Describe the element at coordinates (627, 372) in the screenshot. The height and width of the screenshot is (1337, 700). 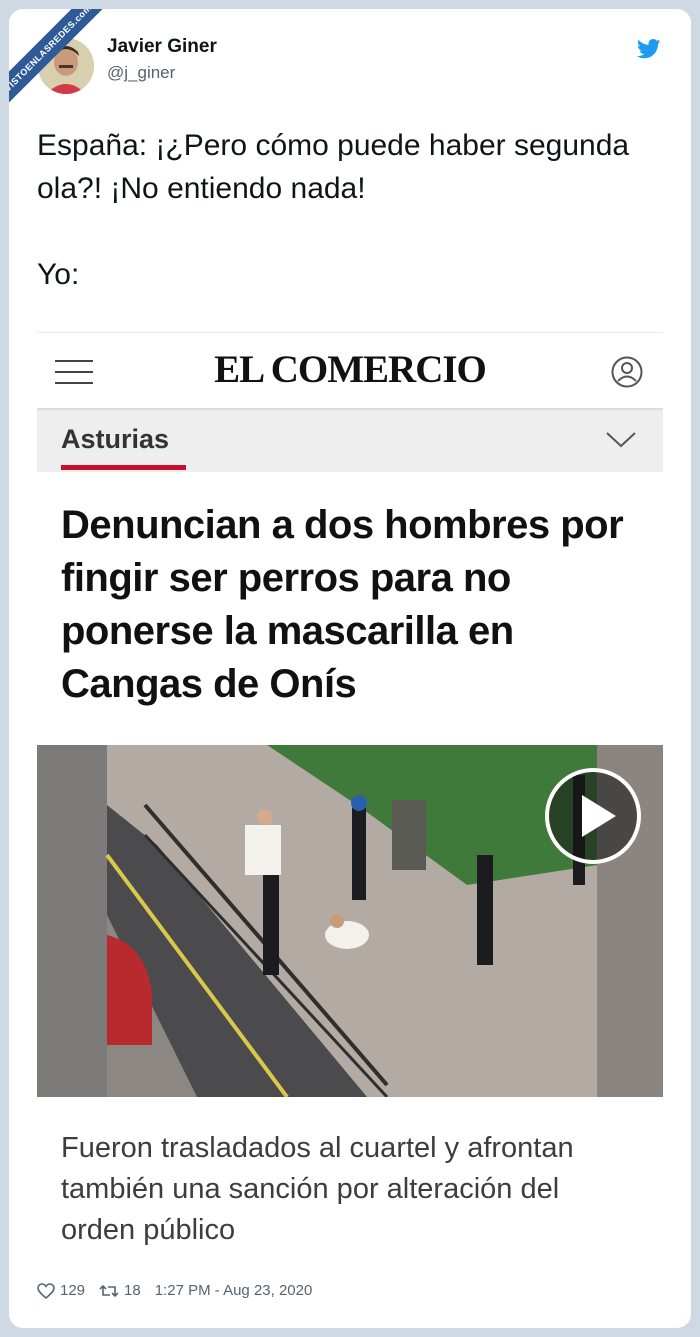
I see `user-account-icon` at that location.